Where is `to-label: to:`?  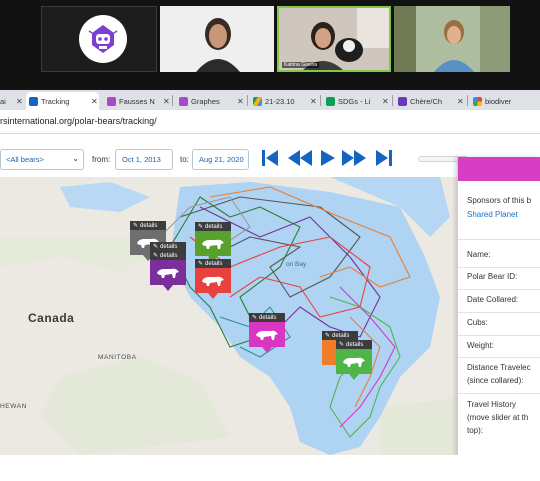 to-label: to: is located at coordinates (184, 159).